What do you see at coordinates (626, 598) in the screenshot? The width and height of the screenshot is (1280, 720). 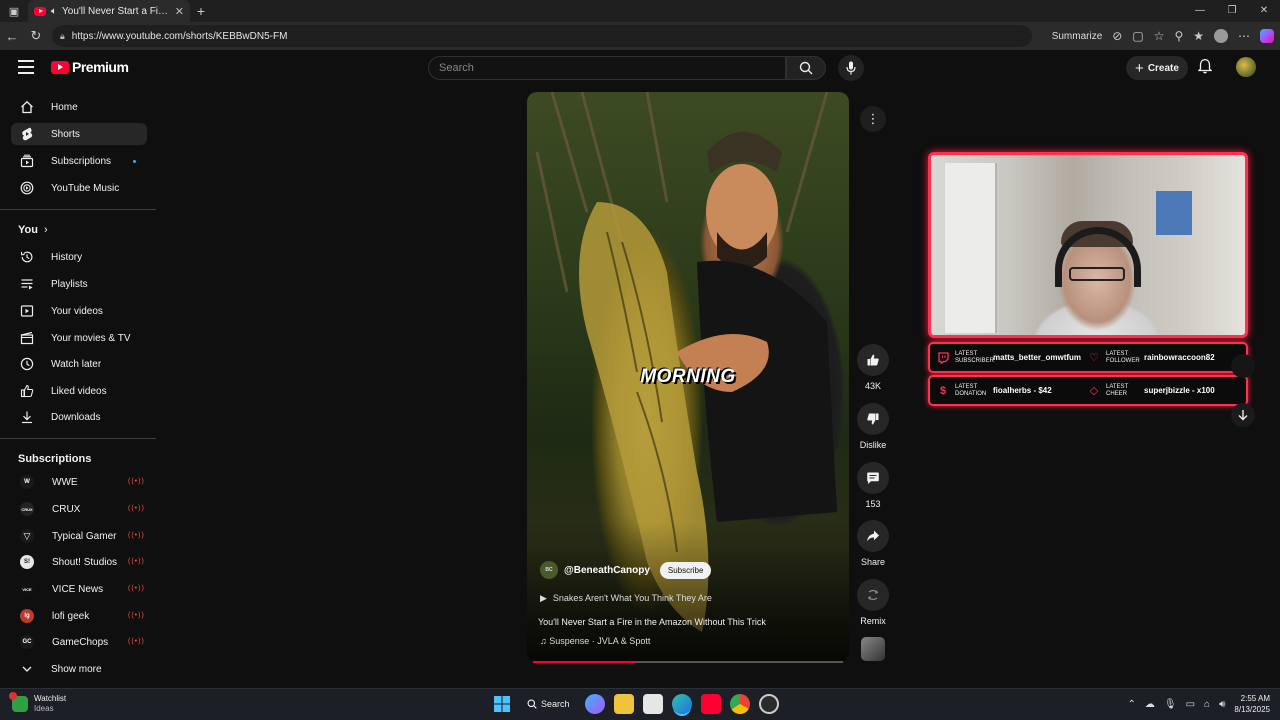 I see `playlist-link: ▶ Snakes Aren't What You Think They Are` at bounding box center [626, 598].